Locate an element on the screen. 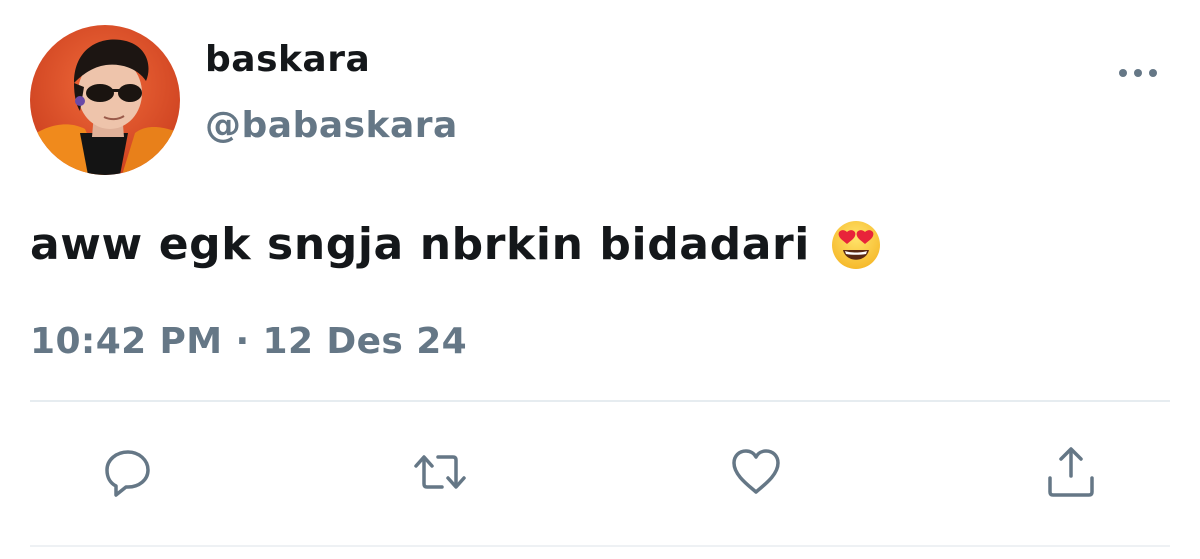  retweet-icon is located at coordinates (440, 472).